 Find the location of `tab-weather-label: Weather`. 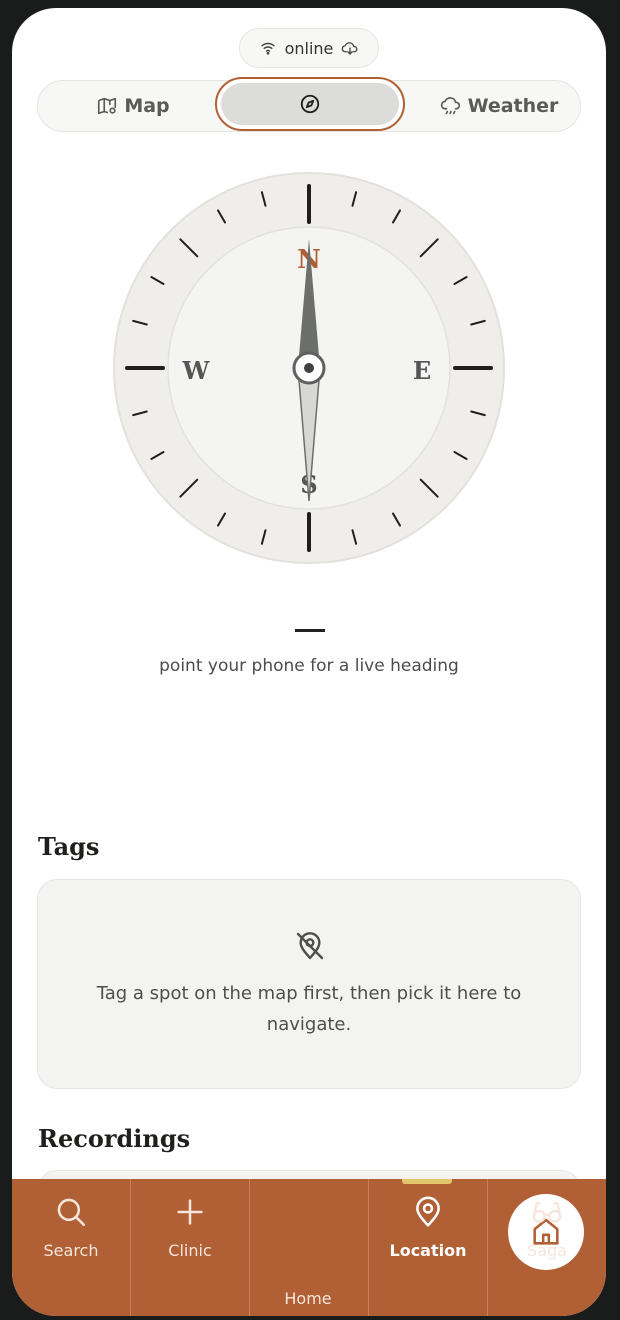

tab-weather-label: Weather is located at coordinates (513, 106).